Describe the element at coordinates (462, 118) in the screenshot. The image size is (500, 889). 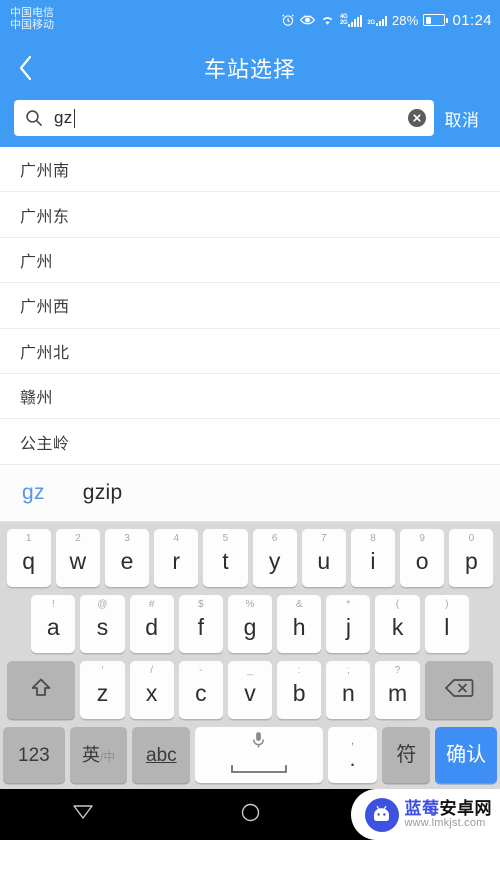
I see `cancel-button: 取消` at that location.